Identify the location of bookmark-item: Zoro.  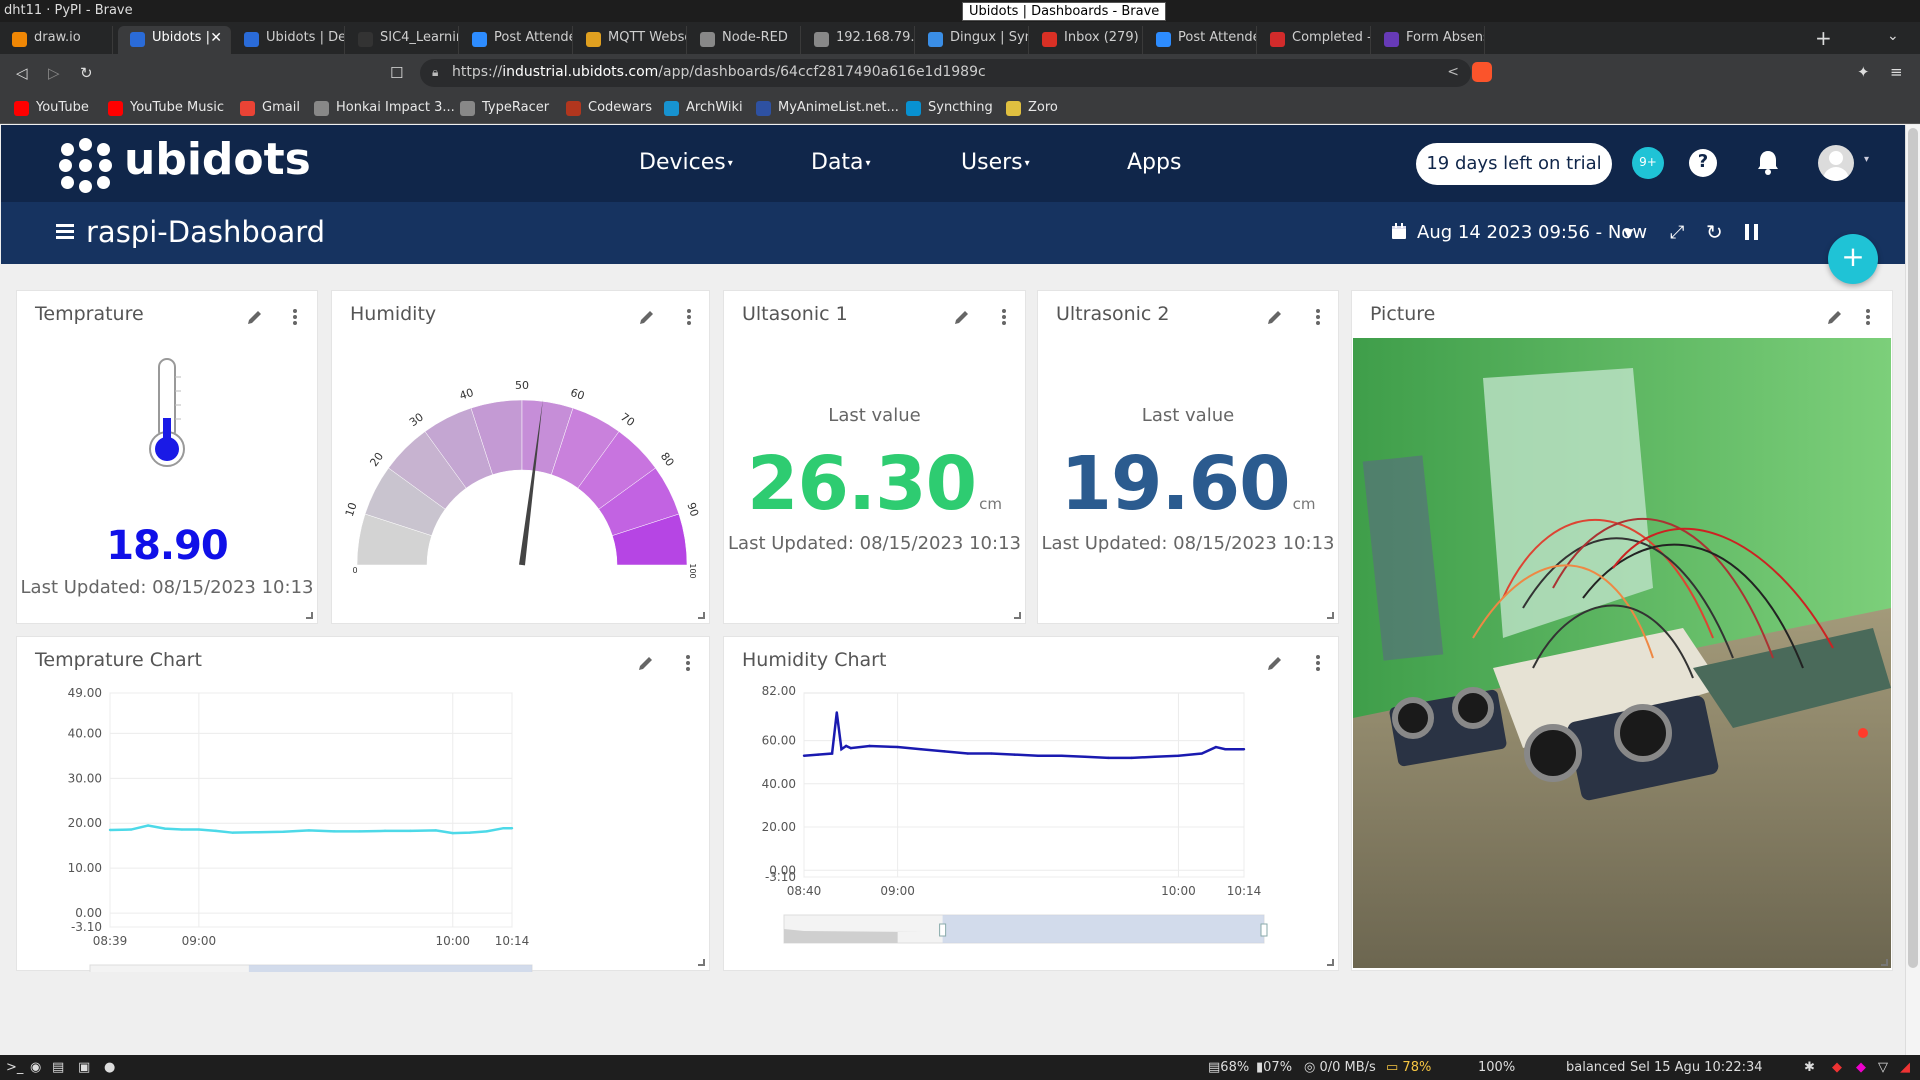
(1032, 108).